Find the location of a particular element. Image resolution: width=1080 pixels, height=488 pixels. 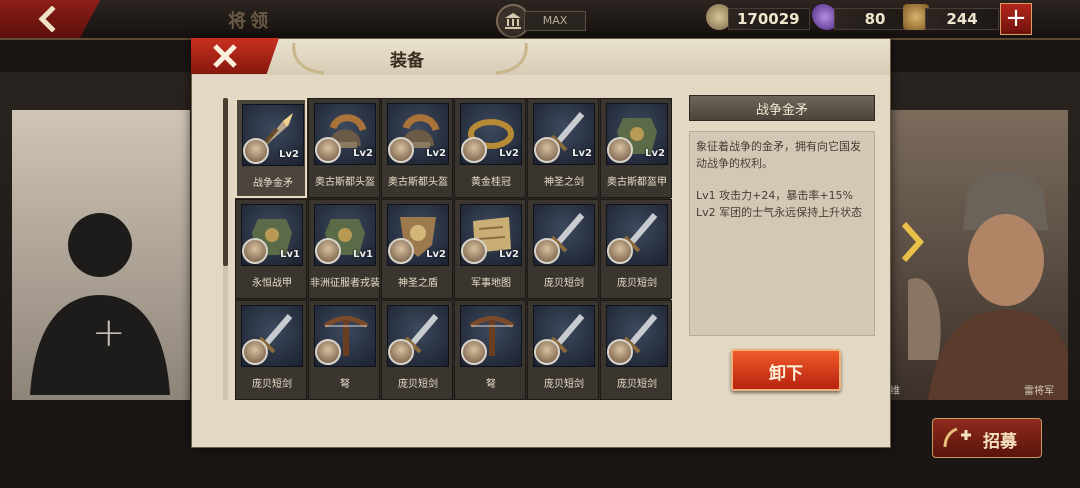

equipment-slot: Lv1 永恒战甲 is located at coordinates (271, 249).